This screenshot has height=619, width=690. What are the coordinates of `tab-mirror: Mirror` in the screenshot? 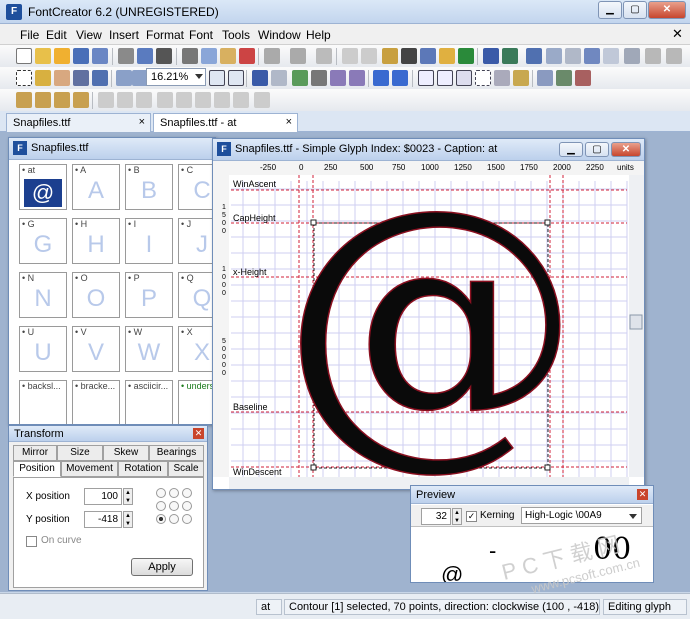 It's located at (35, 453).